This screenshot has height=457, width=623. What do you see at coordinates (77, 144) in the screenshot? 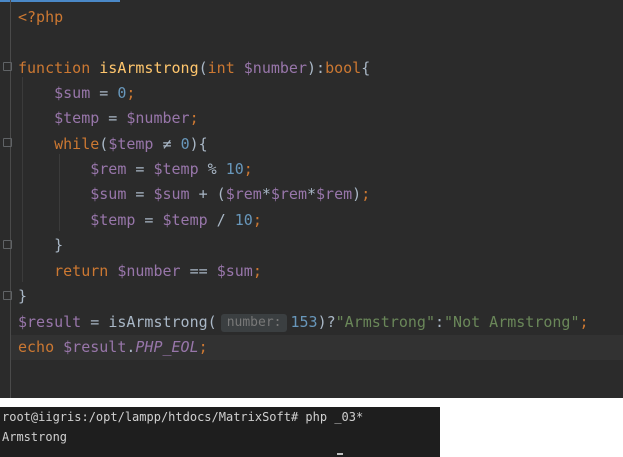
I see `keyword-while: while` at bounding box center [77, 144].